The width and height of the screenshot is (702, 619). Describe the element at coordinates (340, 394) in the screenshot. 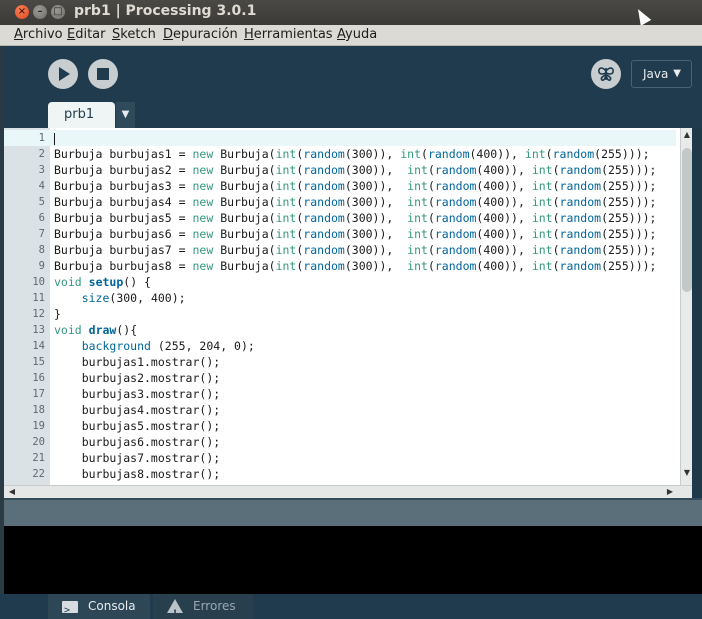

I see `code-line: 17 burbujas3.mostrar();` at that location.